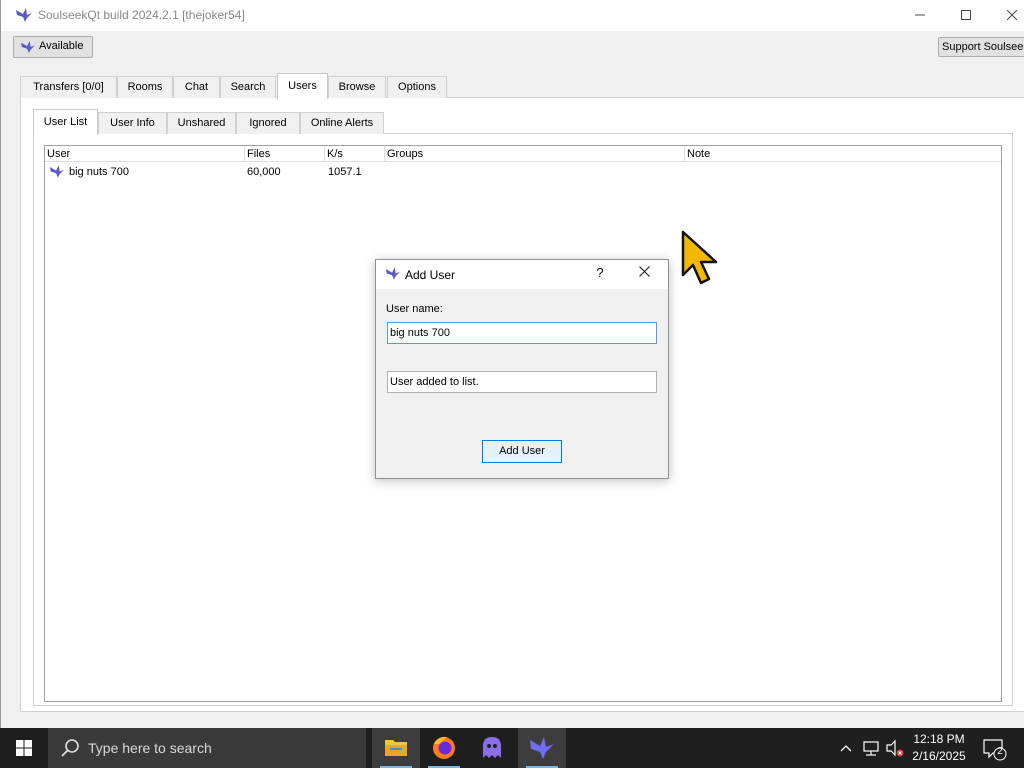 This screenshot has height=768, width=1024. I want to click on notification-icon, so click(995, 750).